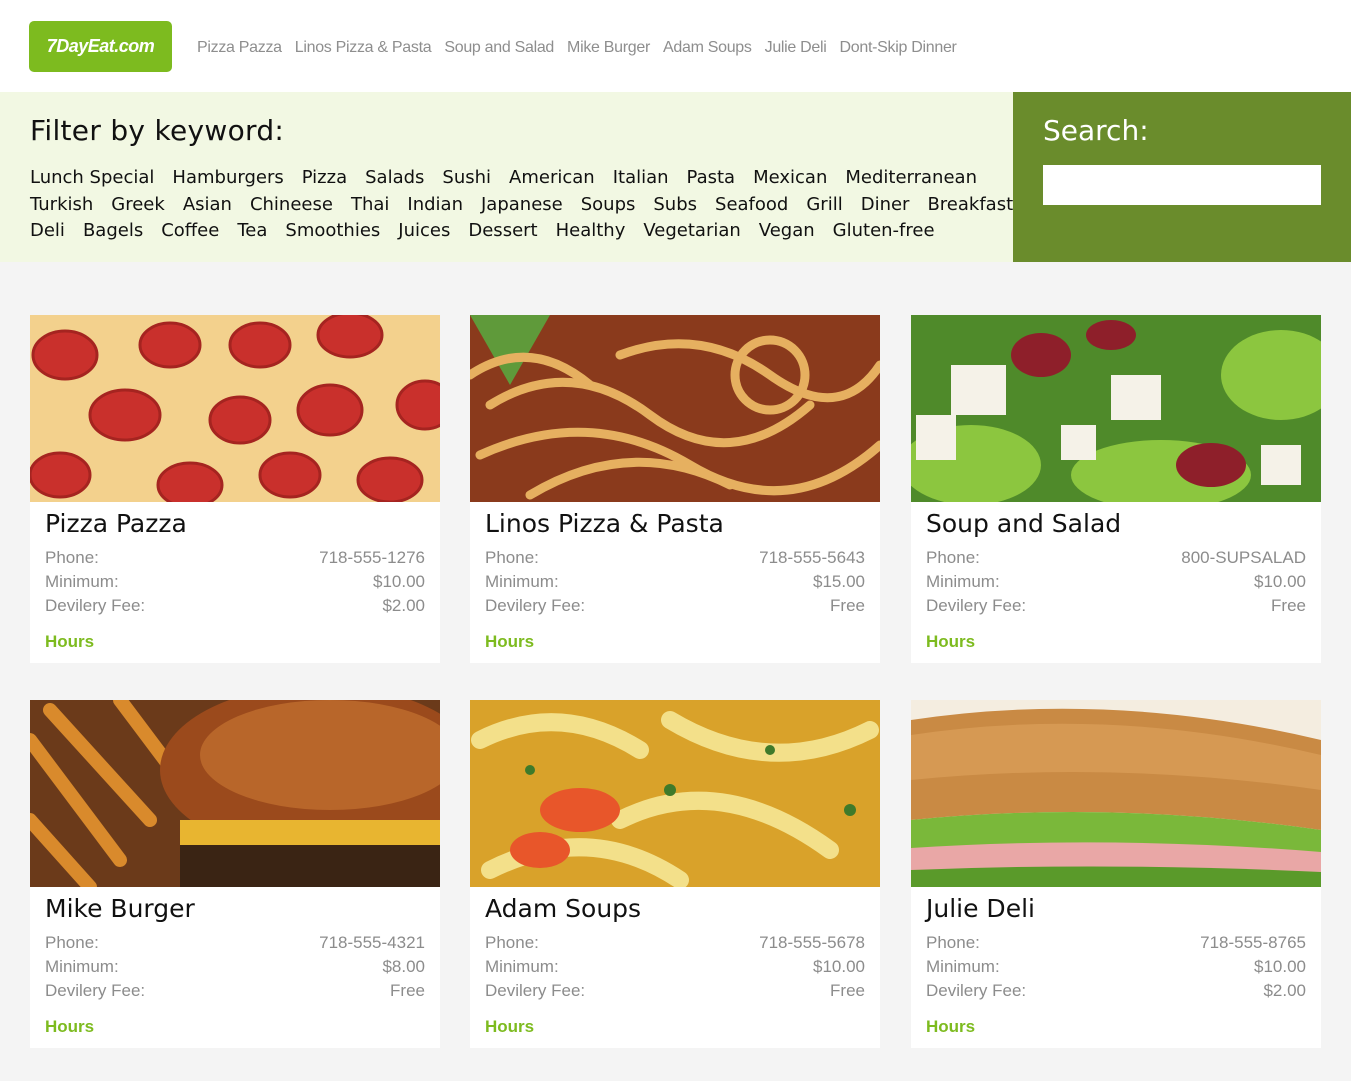 The image size is (1351, 1081). I want to click on keyword-link: Chineese, so click(291, 207).